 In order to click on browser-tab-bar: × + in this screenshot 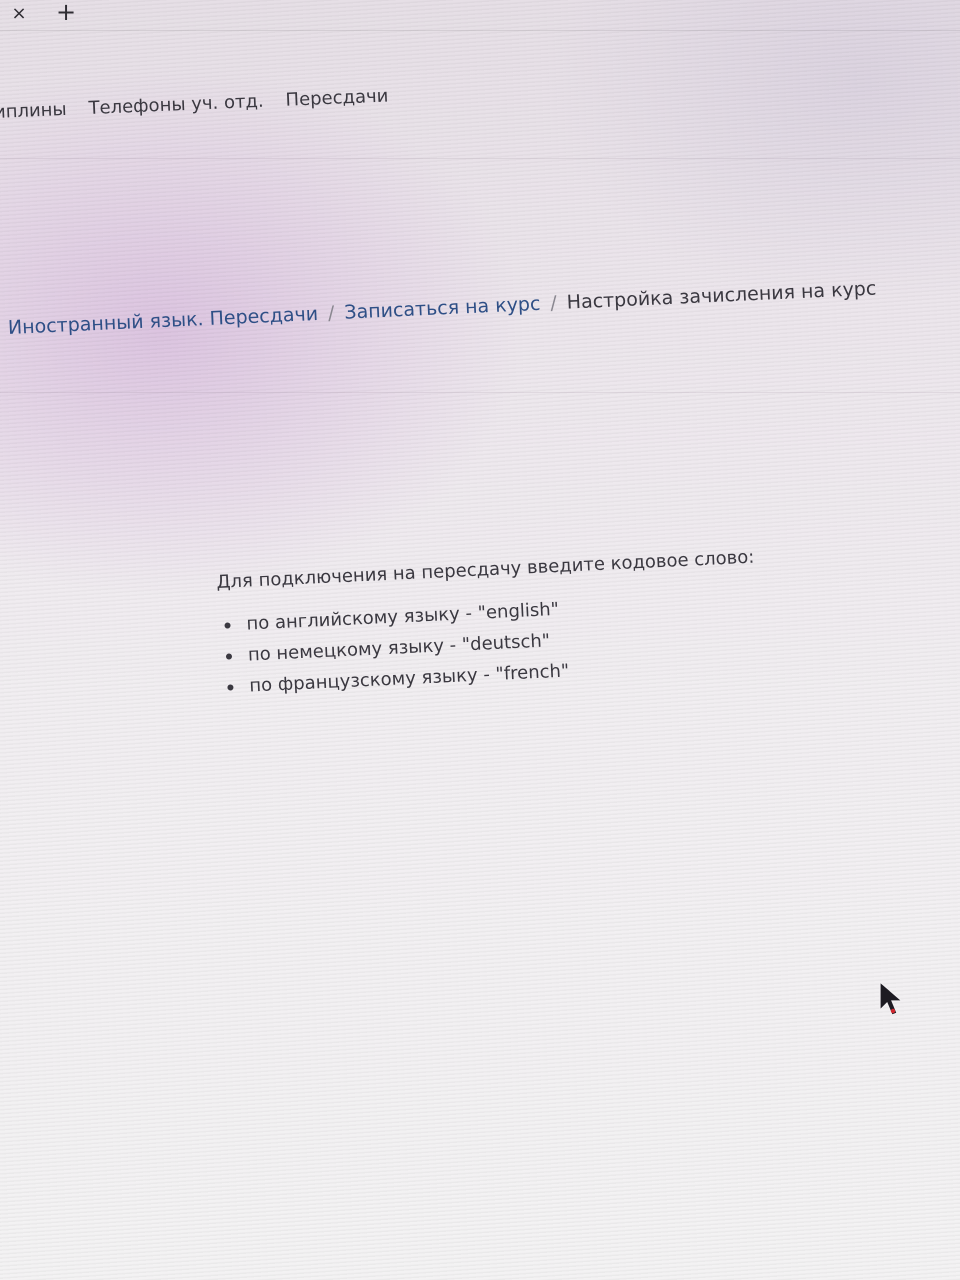, I will do `click(480, 15)`.